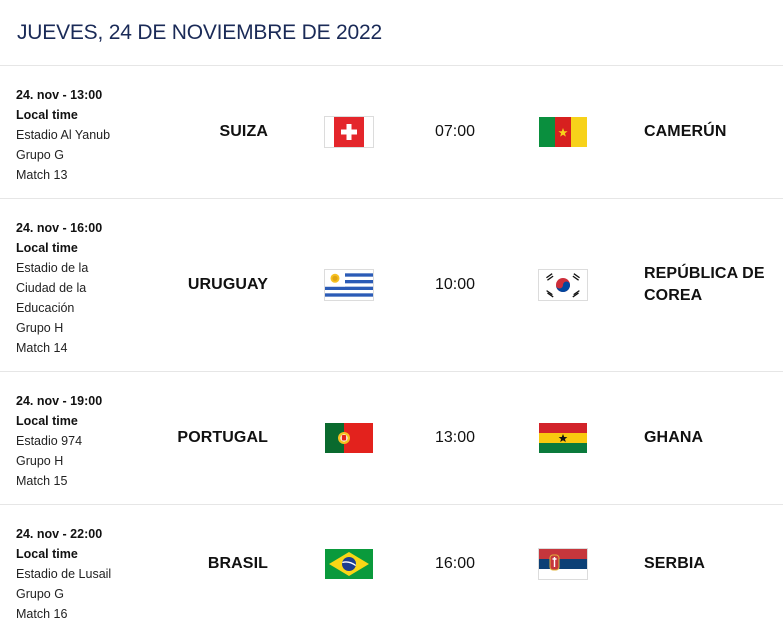  What do you see at coordinates (244, 132) in the screenshot?
I see `home-team-name: SUIZA` at bounding box center [244, 132].